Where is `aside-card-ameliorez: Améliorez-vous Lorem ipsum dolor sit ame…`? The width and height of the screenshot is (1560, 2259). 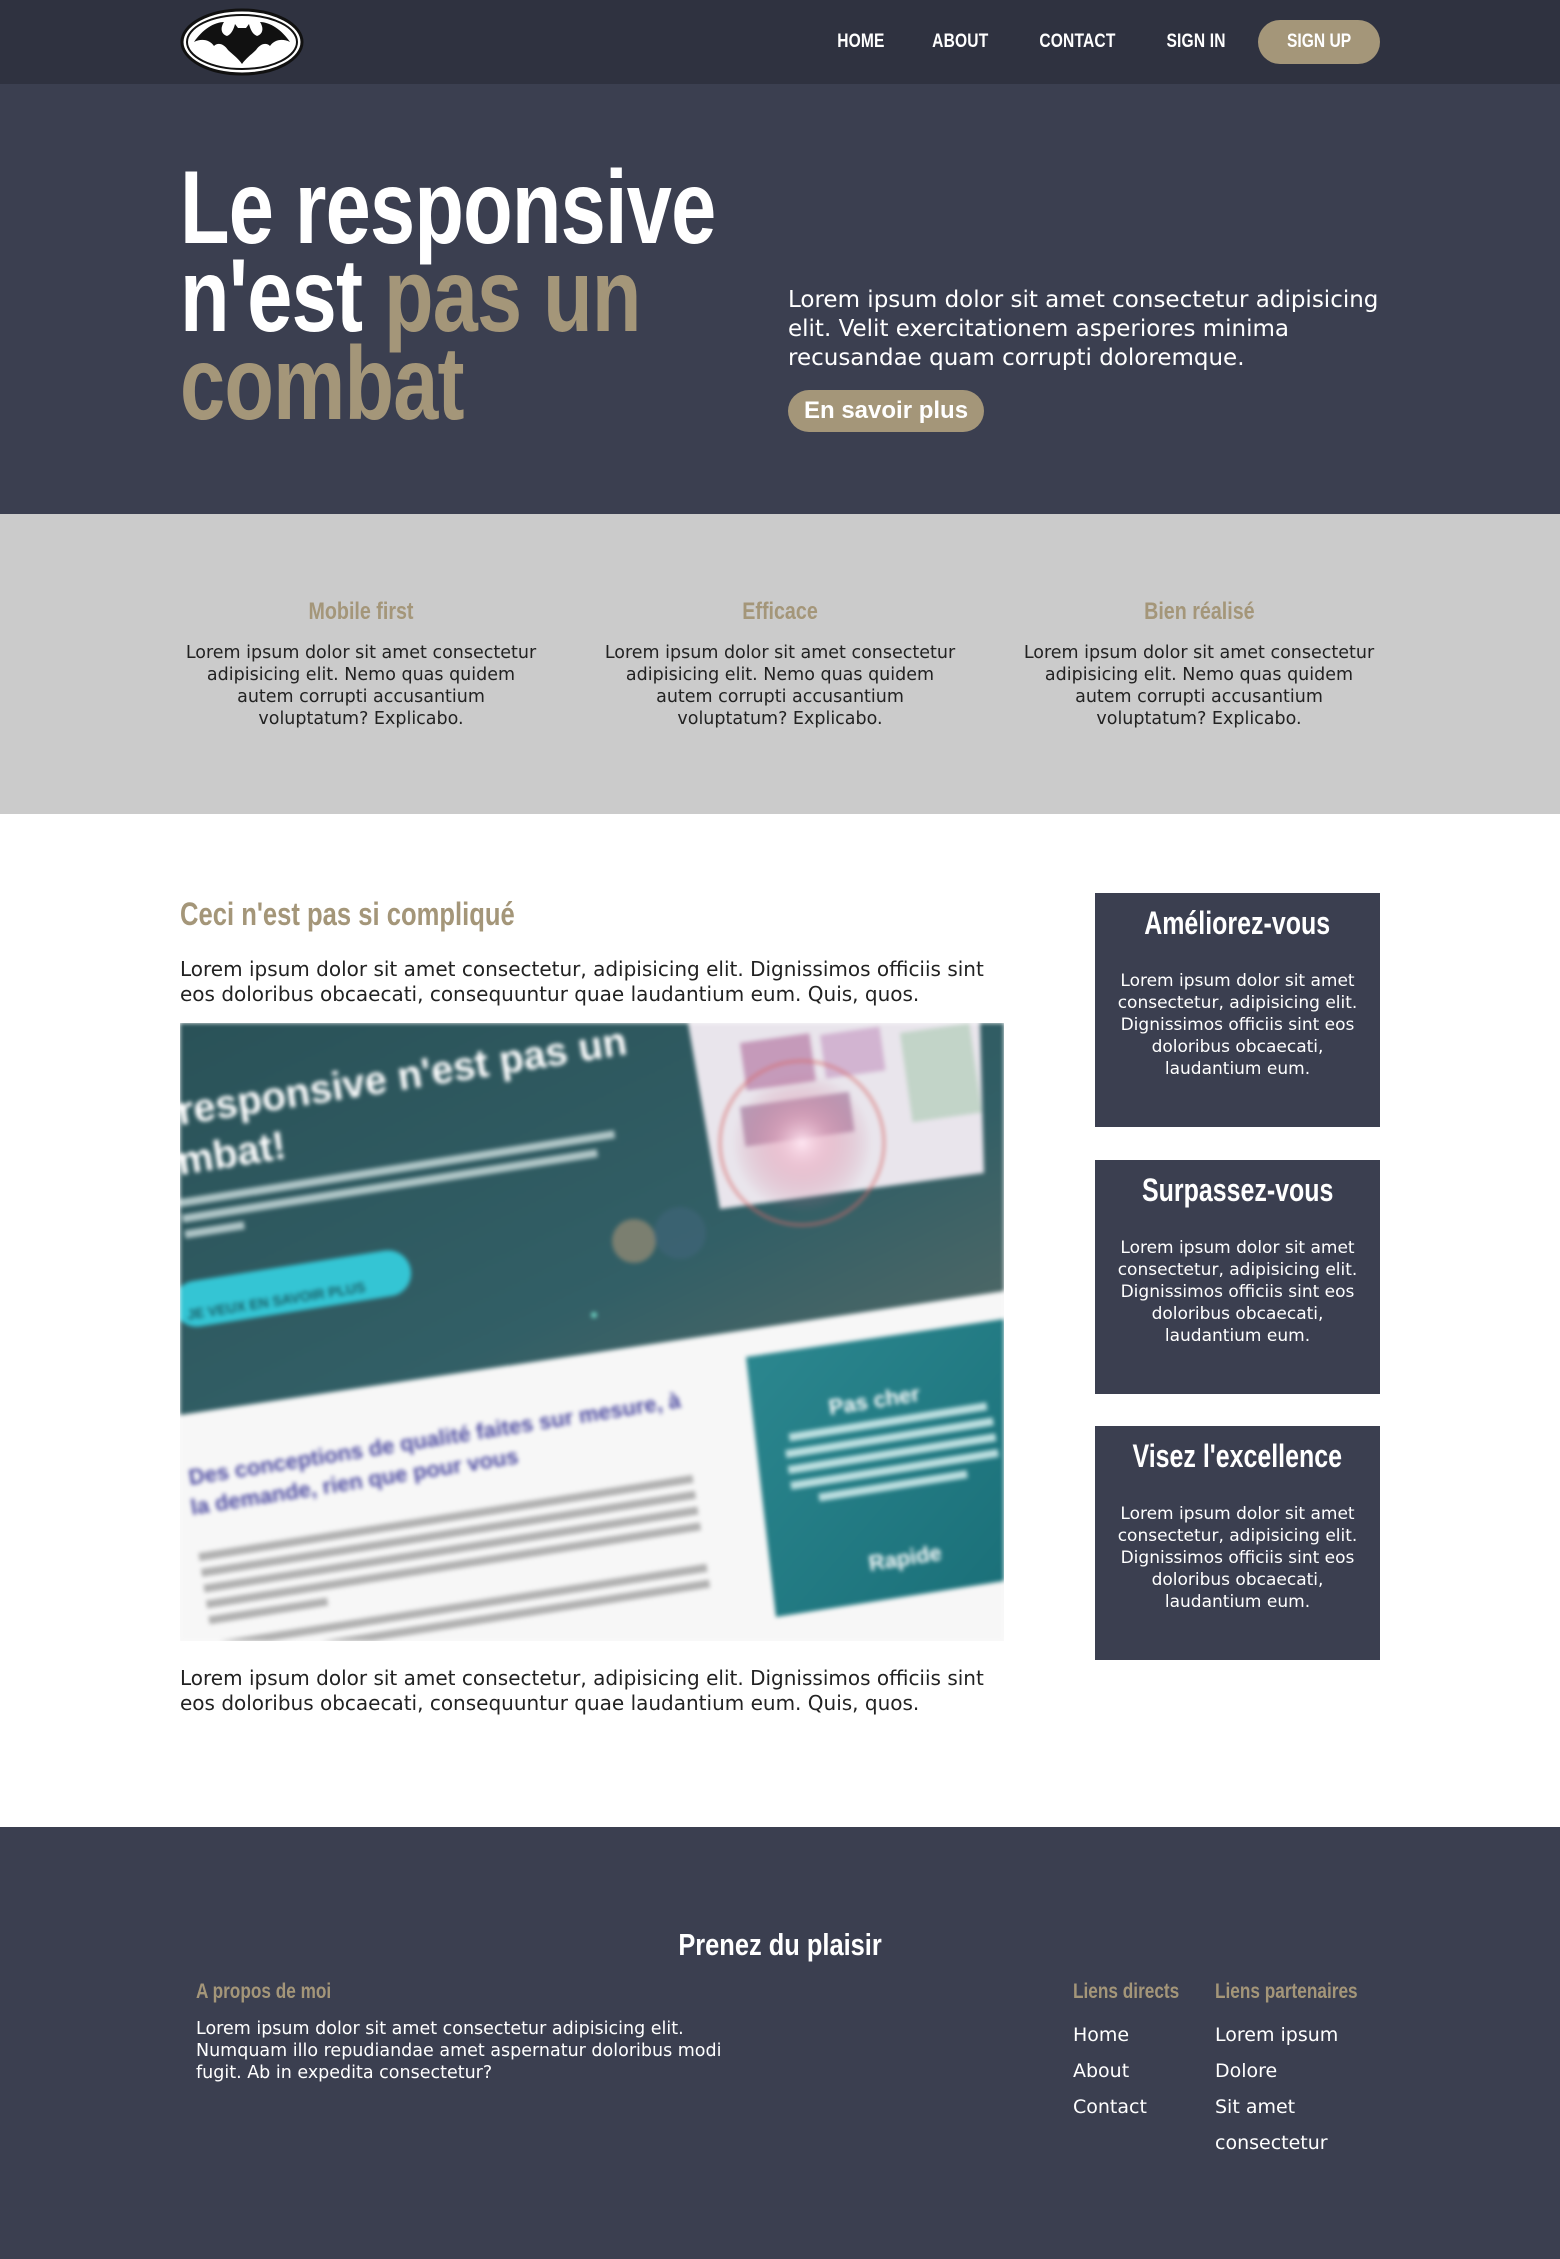 aside-card-ameliorez: Améliorez-vous Lorem ipsum dolor sit ame… is located at coordinates (1237, 1010).